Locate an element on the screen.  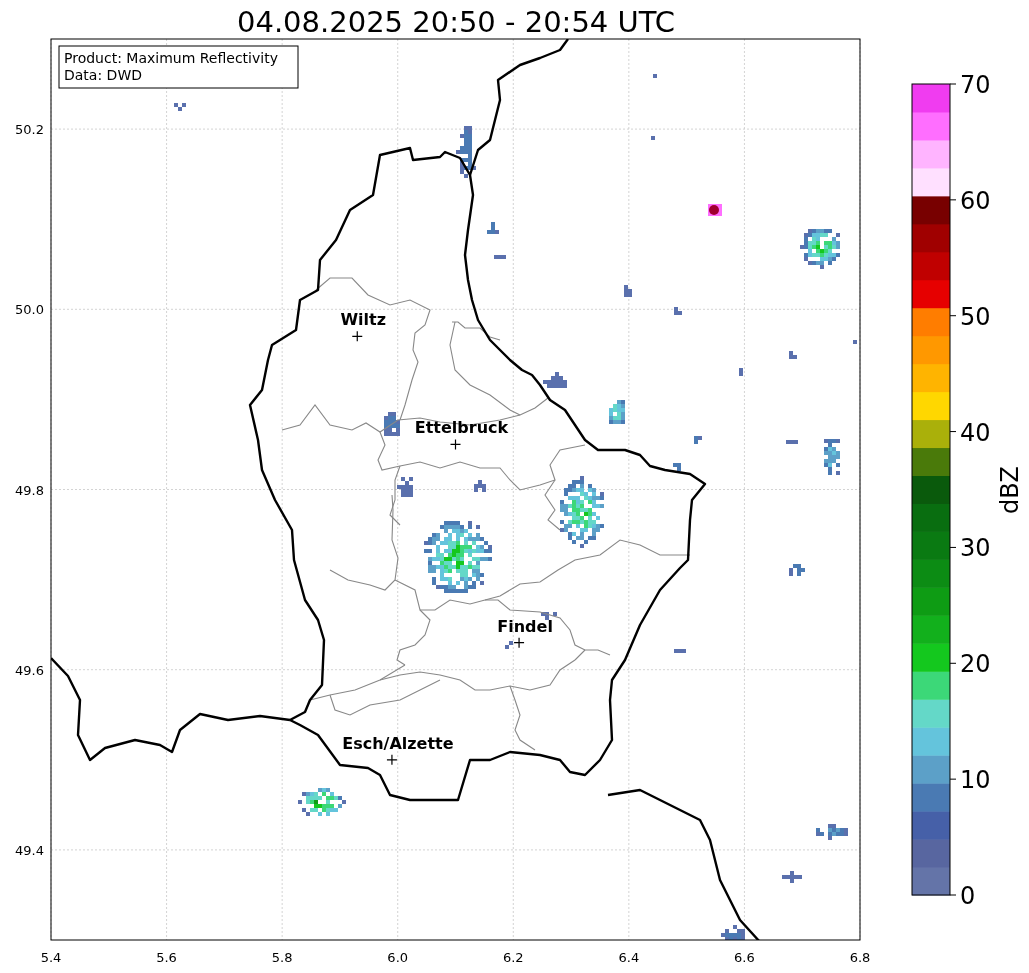
info-text: Product: Maximum Reflectivity is located at coordinates (171, 58).